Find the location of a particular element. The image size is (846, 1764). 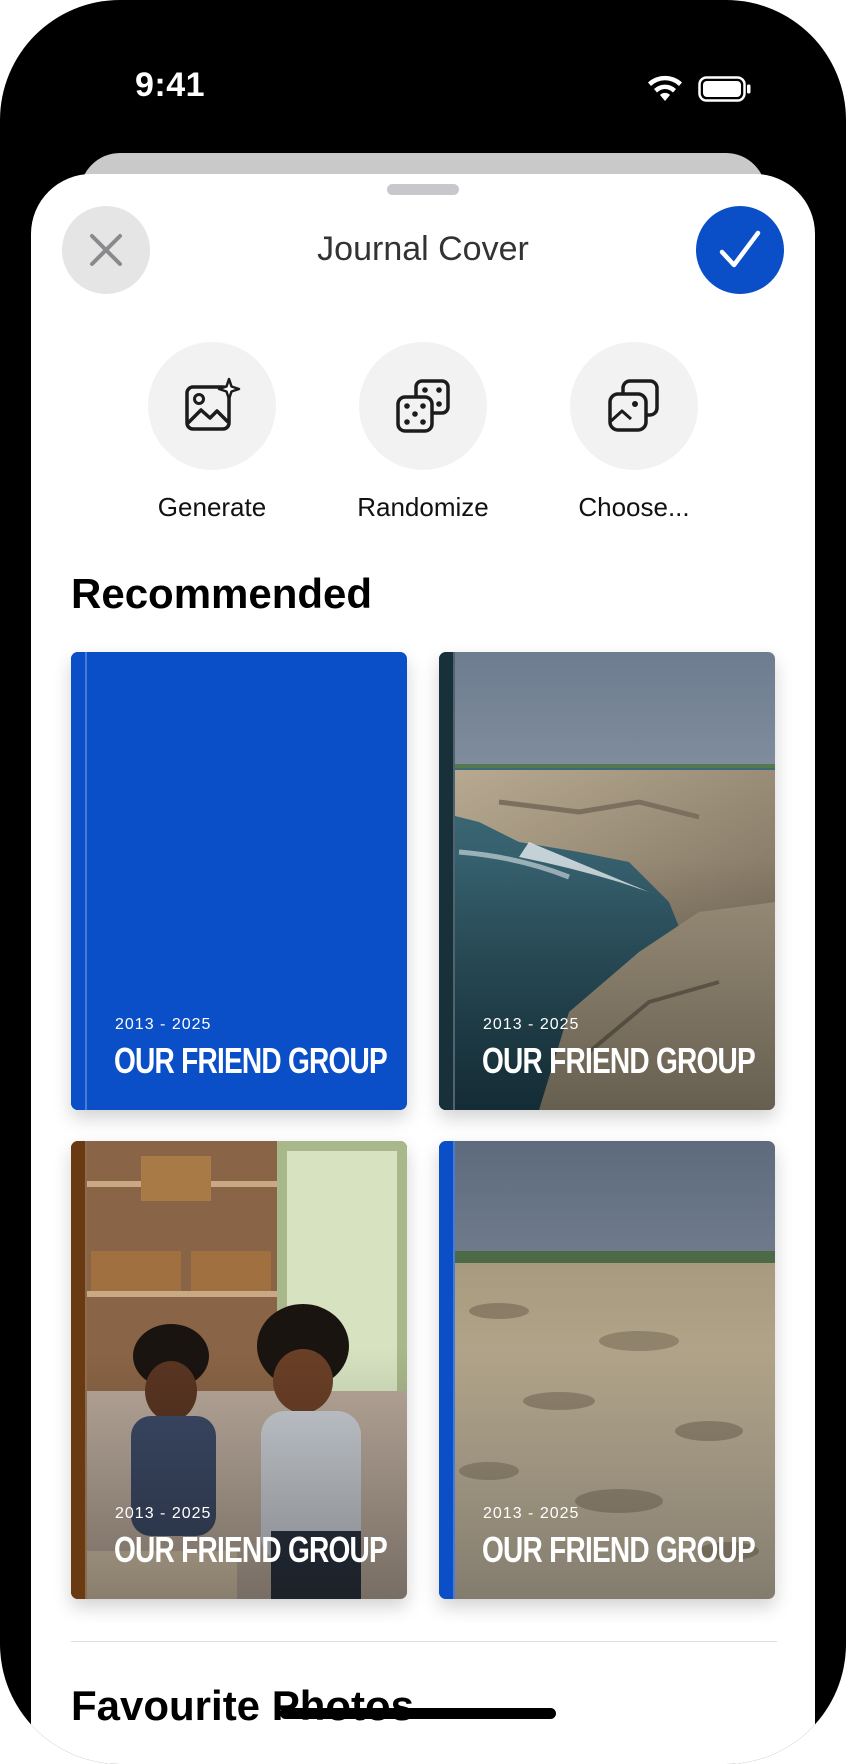

sparkle-image-icon is located at coordinates (213, 404).